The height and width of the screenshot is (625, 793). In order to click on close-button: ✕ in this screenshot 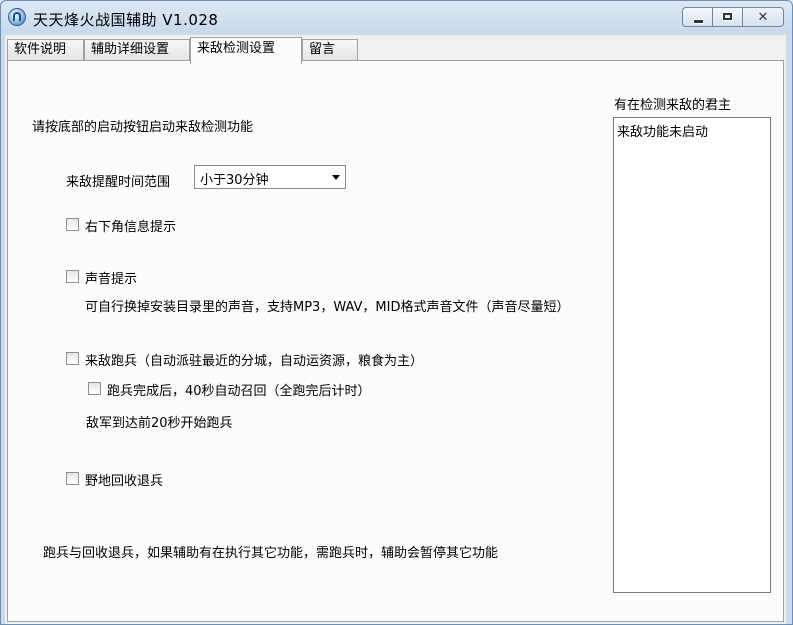, I will do `click(763, 17)`.